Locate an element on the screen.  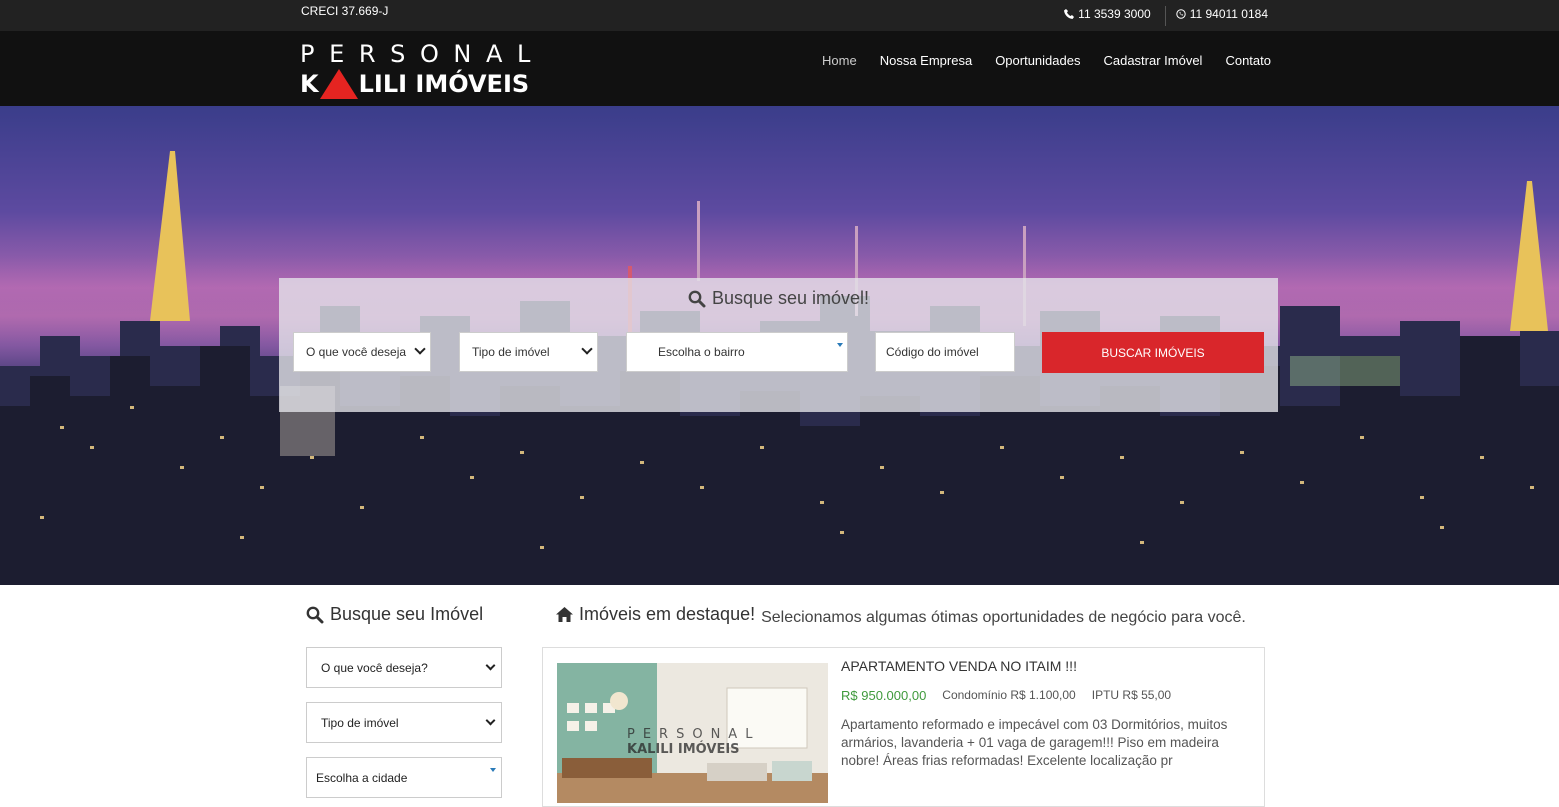
whatsapp-link: 11 94011 0184 is located at coordinates (1221, 14).